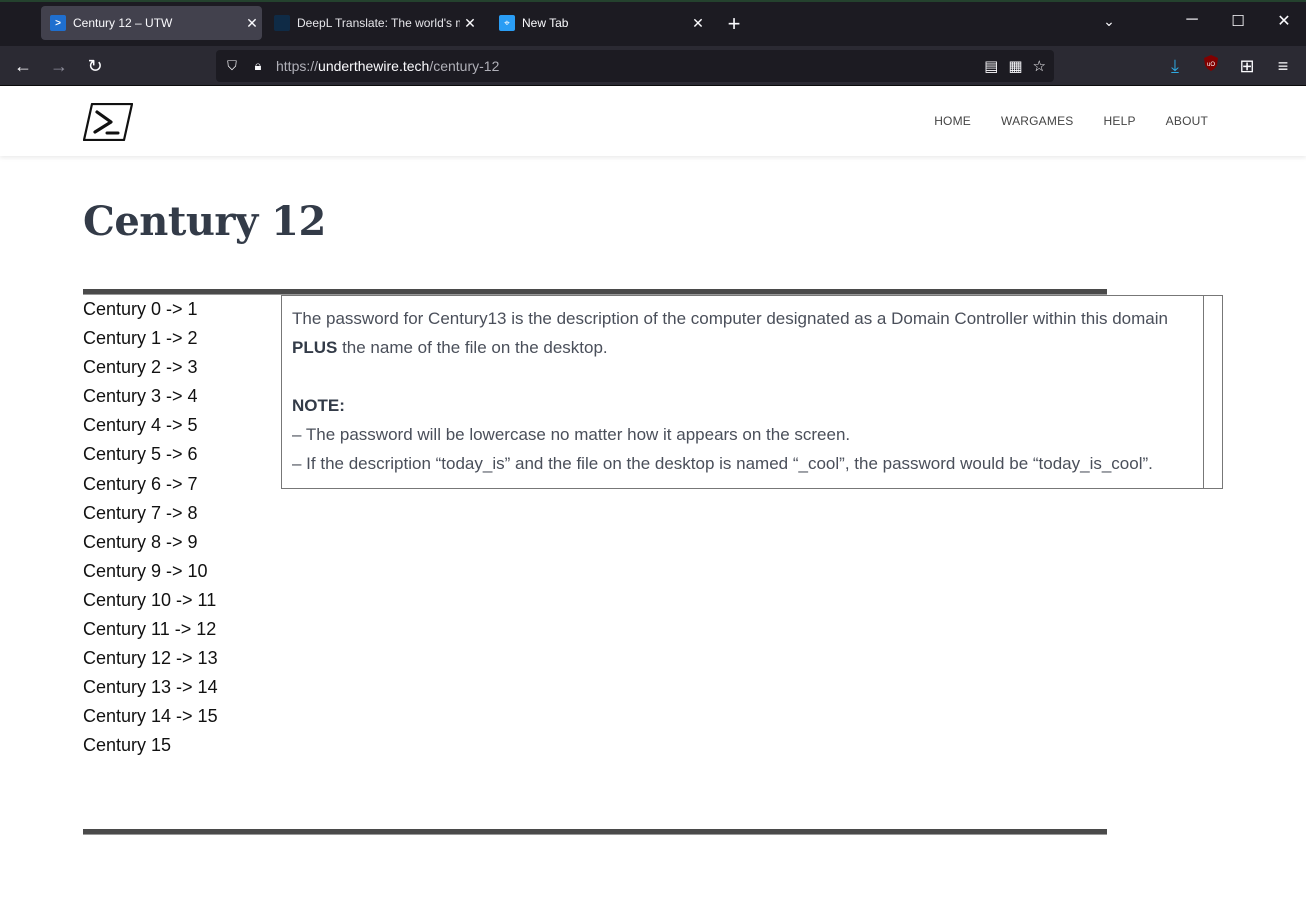 The image size is (1306, 922). What do you see at coordinates (464, 66) in the screenshot?
I see `url-path: /century-12` at bounding box center [464, 66].